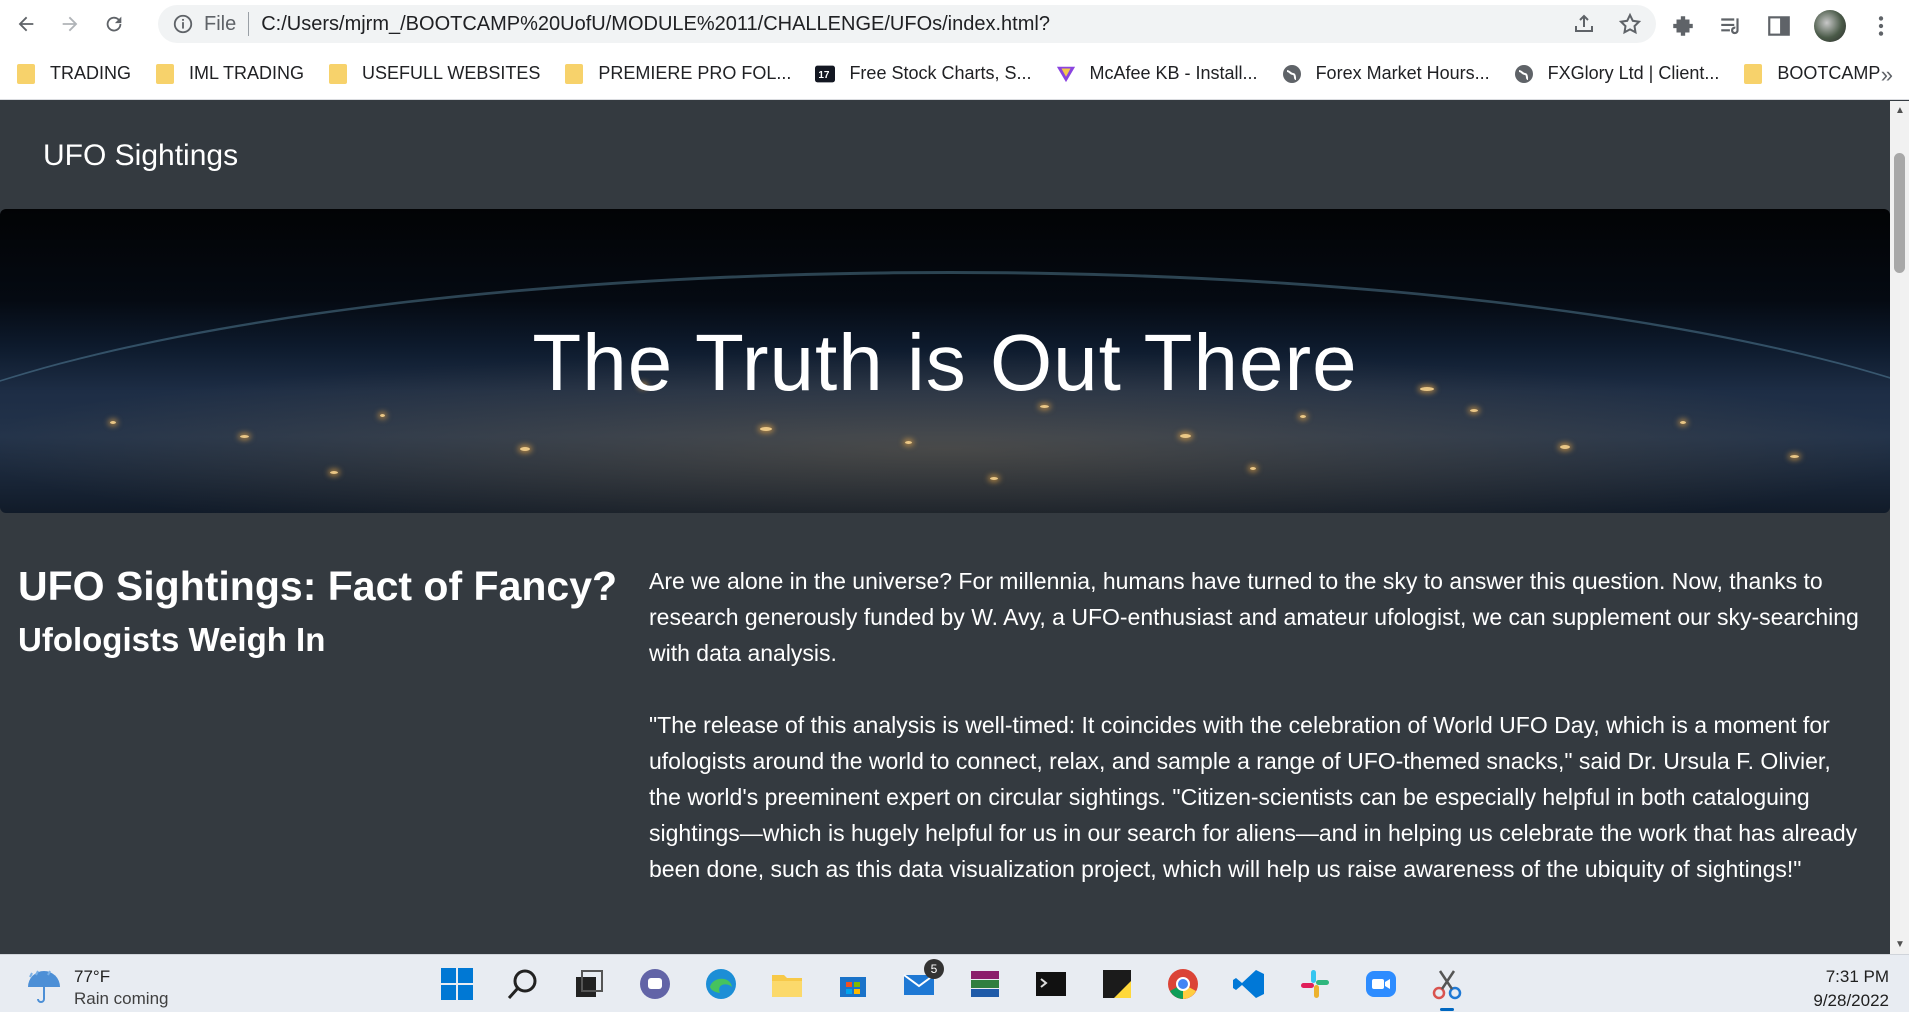 The height and width of the screenshot is (1012, 1909). I want to click on bookmark-item: USEFULL WEBSITES, so click(434, 73).